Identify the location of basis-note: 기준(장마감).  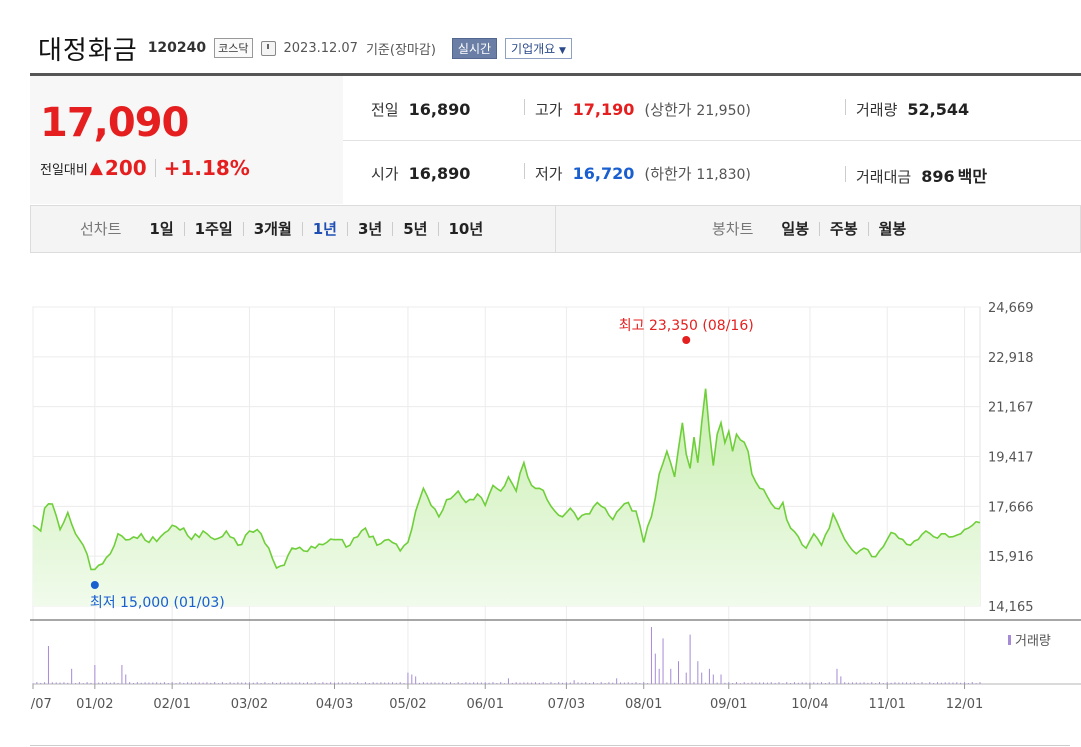
(400, 50).